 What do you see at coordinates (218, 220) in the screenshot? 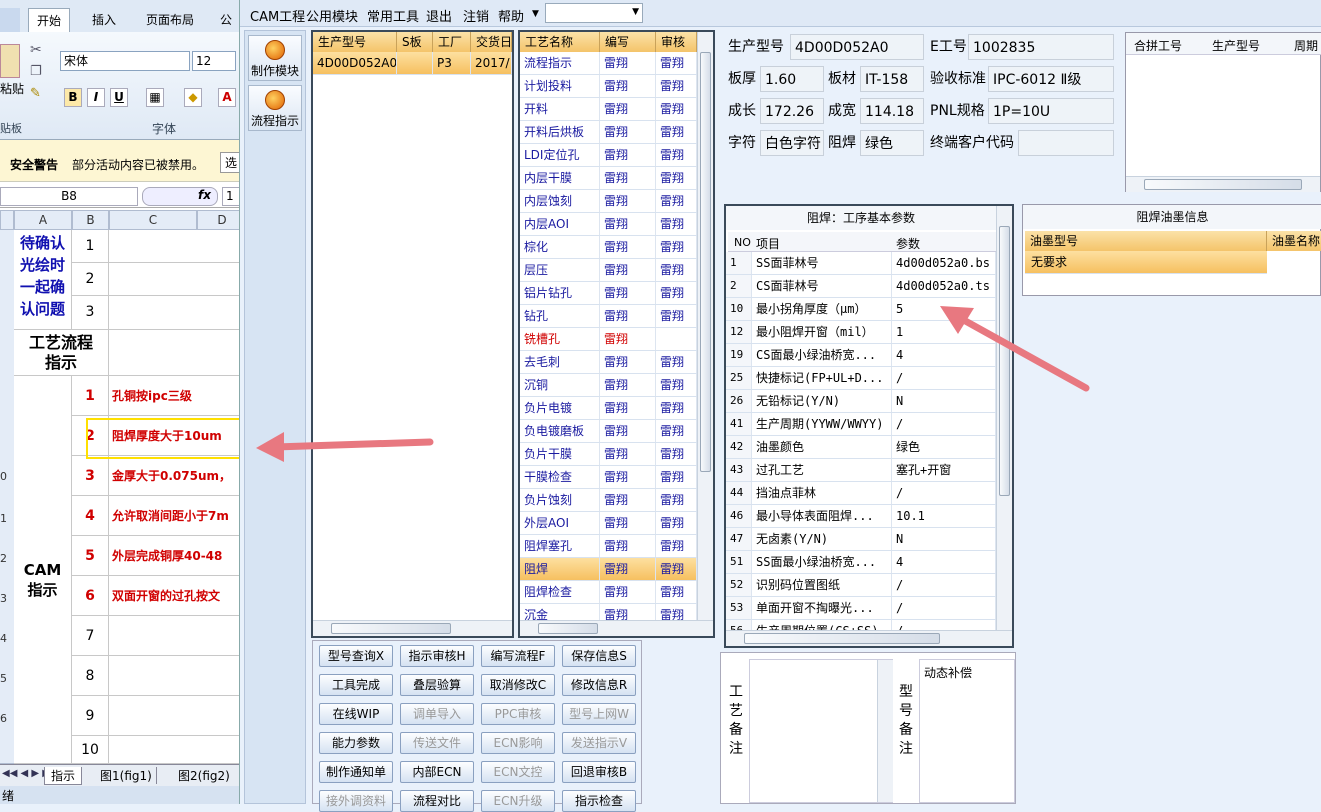
I see `col-header-d: D` at bounding box center [218, 220].